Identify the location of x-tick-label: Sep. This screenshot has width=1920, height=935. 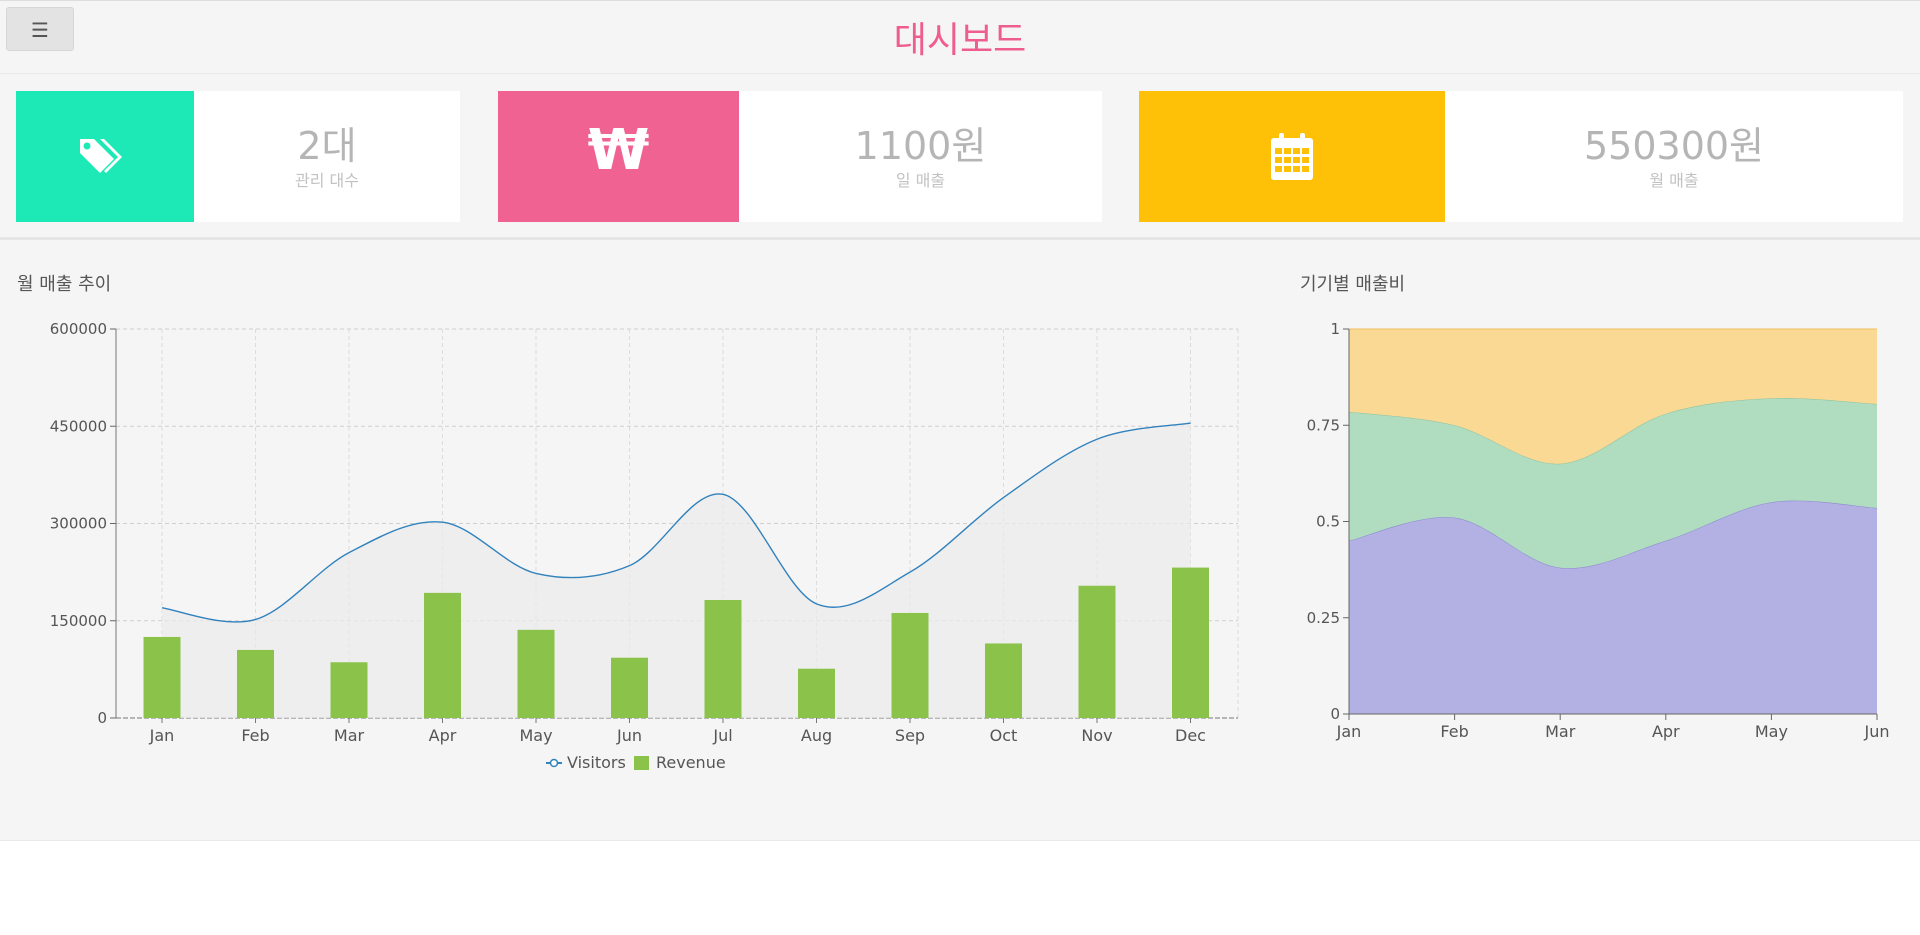
(910, 735).